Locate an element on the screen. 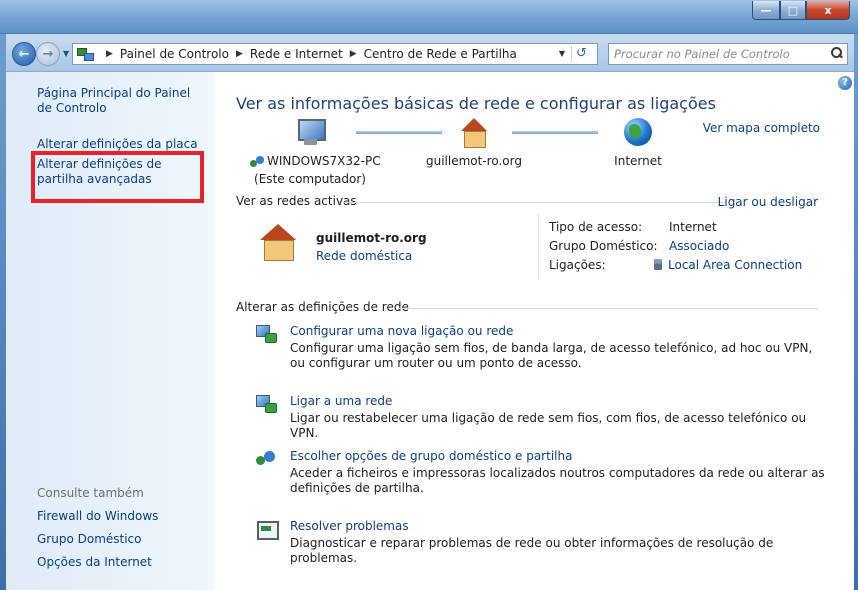 The height and width of the screenshot is (590, 858). maximize-icon: □ is located at coordinates (793, 10).